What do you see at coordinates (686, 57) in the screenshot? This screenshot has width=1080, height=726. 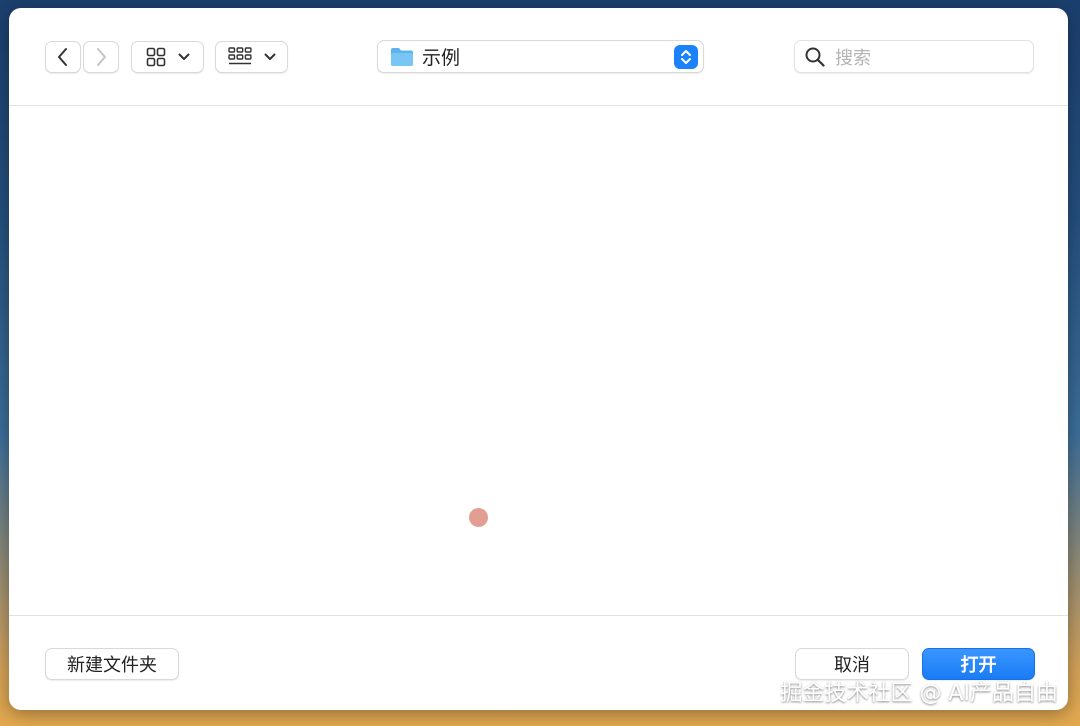 I see `stepper-icon` at bounding box center [686, 57].